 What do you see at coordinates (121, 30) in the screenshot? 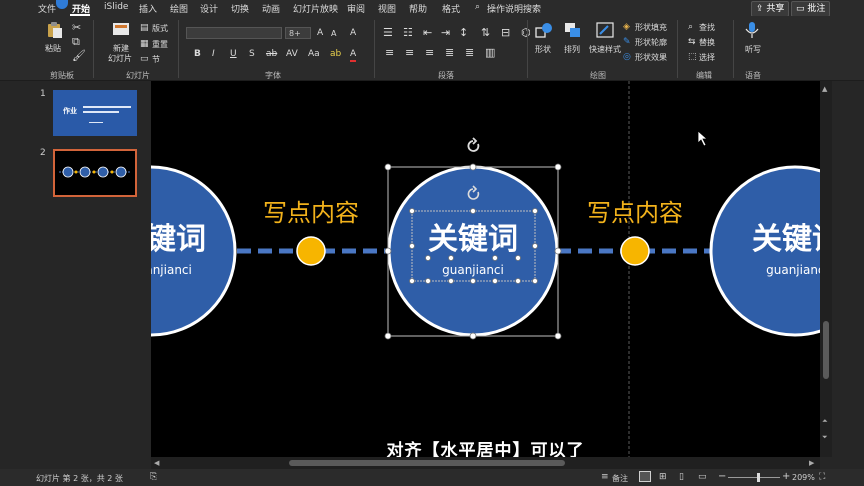
I see `new-slide-icon` at bounding box center [121, 30].